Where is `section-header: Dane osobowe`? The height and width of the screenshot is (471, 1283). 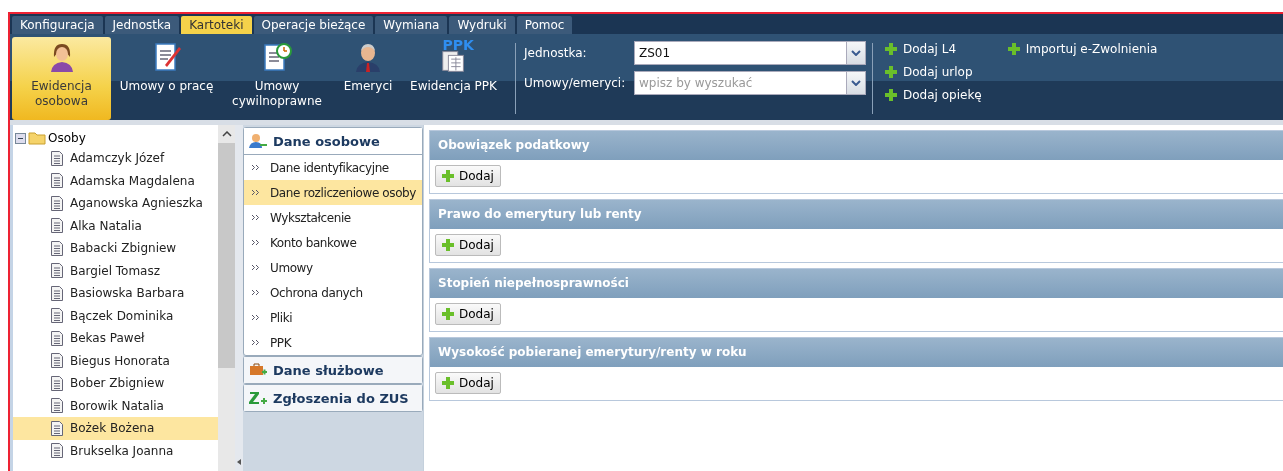
section-header: Dane osobowe is located at coordinates (333, 141).